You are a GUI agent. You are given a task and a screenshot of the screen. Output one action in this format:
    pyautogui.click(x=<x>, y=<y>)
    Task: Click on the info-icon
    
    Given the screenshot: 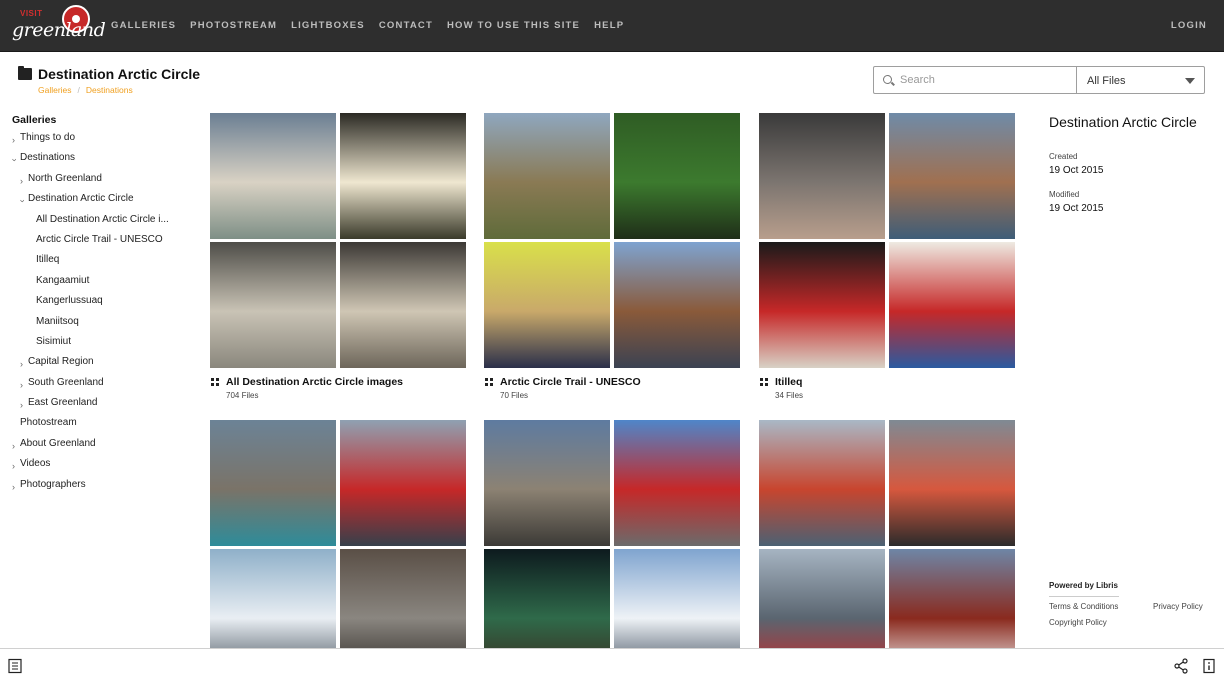 What is the action you would take?
    pyautogui.click(x=1209, y=666)
    